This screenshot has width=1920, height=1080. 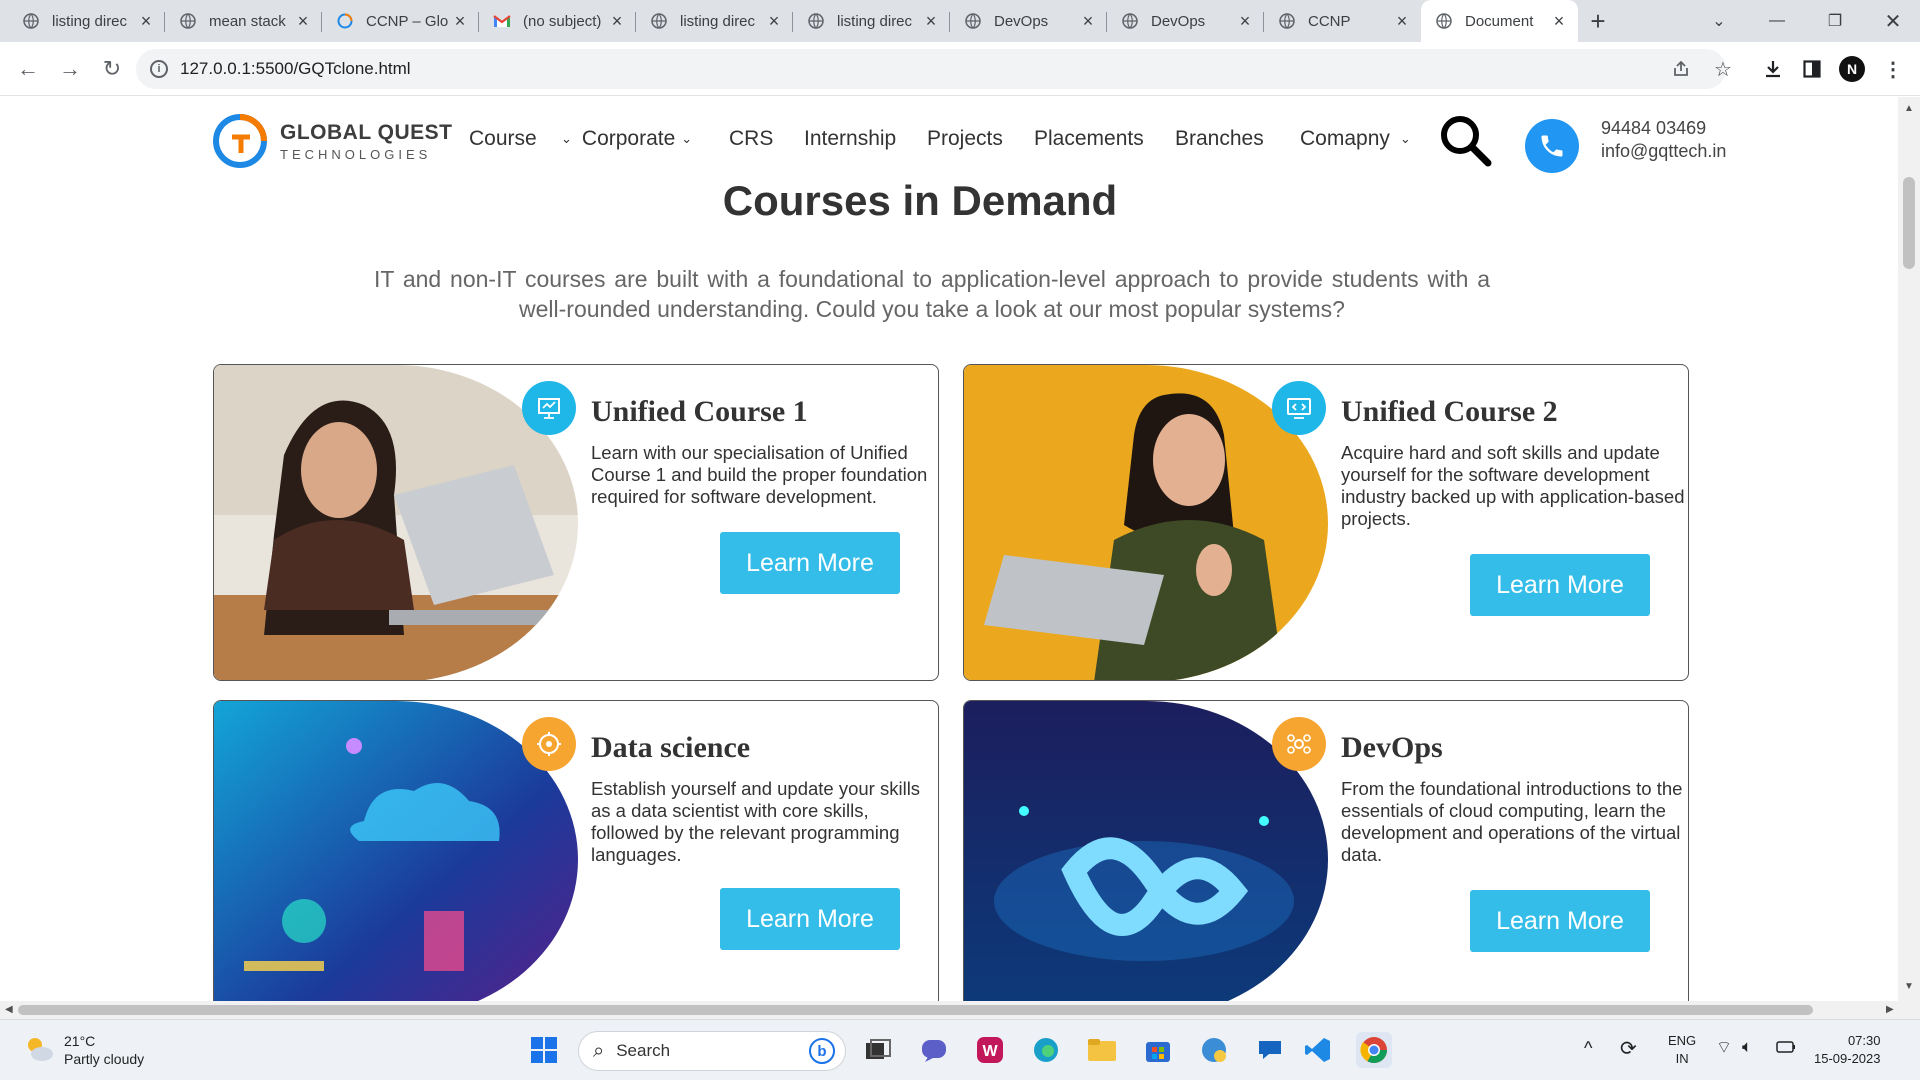 What do you see at coordinates (1773, 69) in the screenshot?
I see `download-icon` at bounding box center [1773, 69].